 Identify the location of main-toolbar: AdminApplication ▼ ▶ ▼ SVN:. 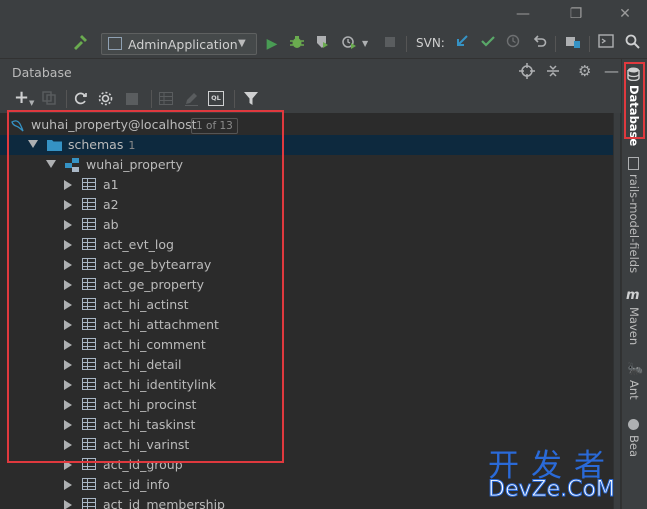
(323, 44).